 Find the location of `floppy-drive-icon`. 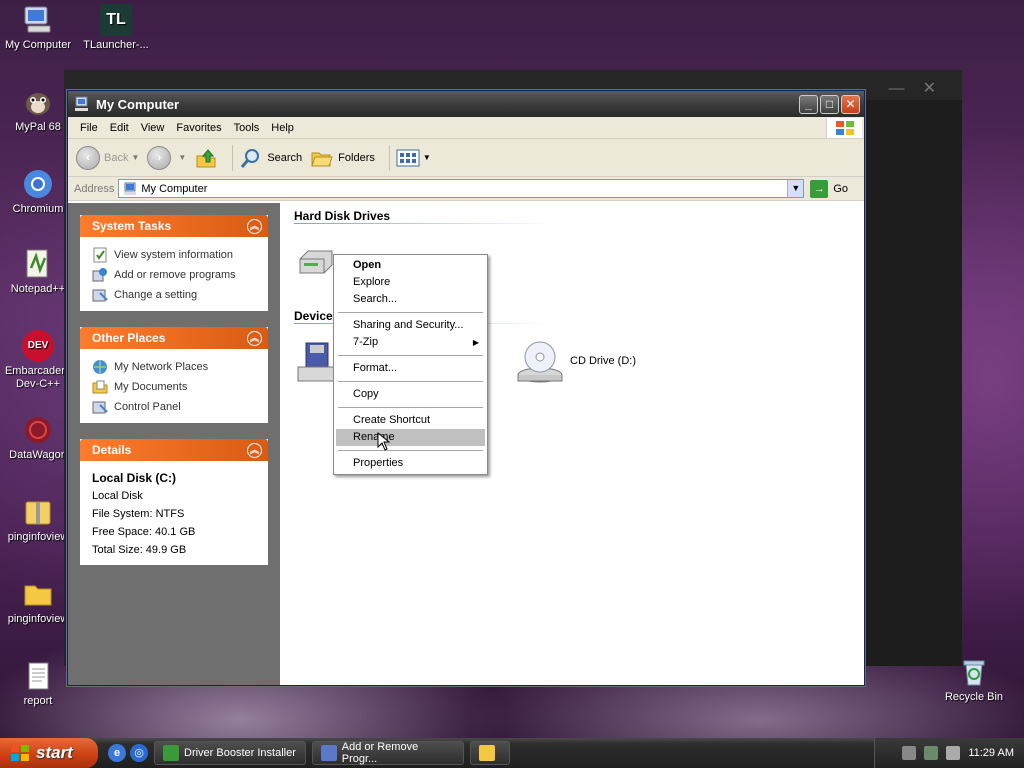

floppy-drive-icon is located at coordinates (316, 362).